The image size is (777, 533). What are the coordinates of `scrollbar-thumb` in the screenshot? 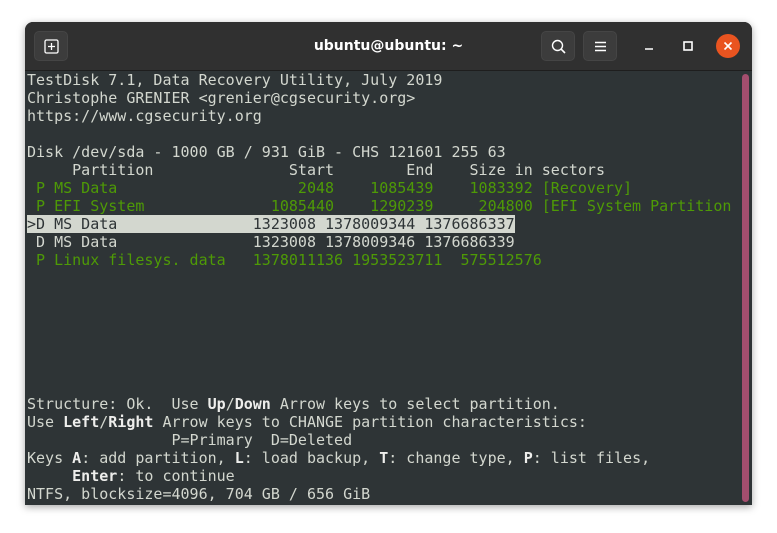 It's located at (745, 288).